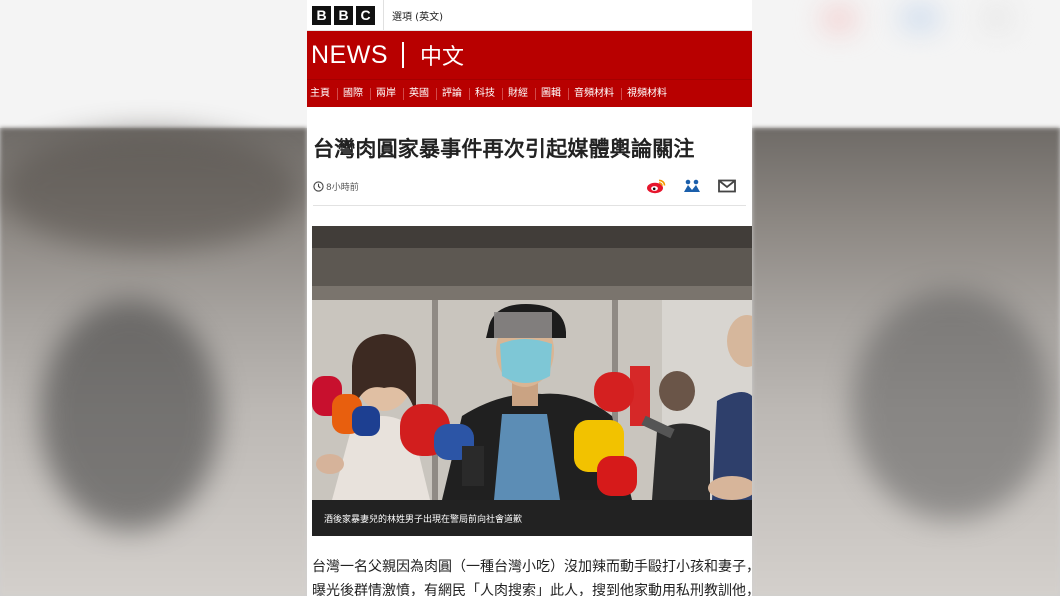 Image resolution: width=1060 pixels, height=596 pixels. I want to click on bbc-logo-letter: C, so click(365, 15).